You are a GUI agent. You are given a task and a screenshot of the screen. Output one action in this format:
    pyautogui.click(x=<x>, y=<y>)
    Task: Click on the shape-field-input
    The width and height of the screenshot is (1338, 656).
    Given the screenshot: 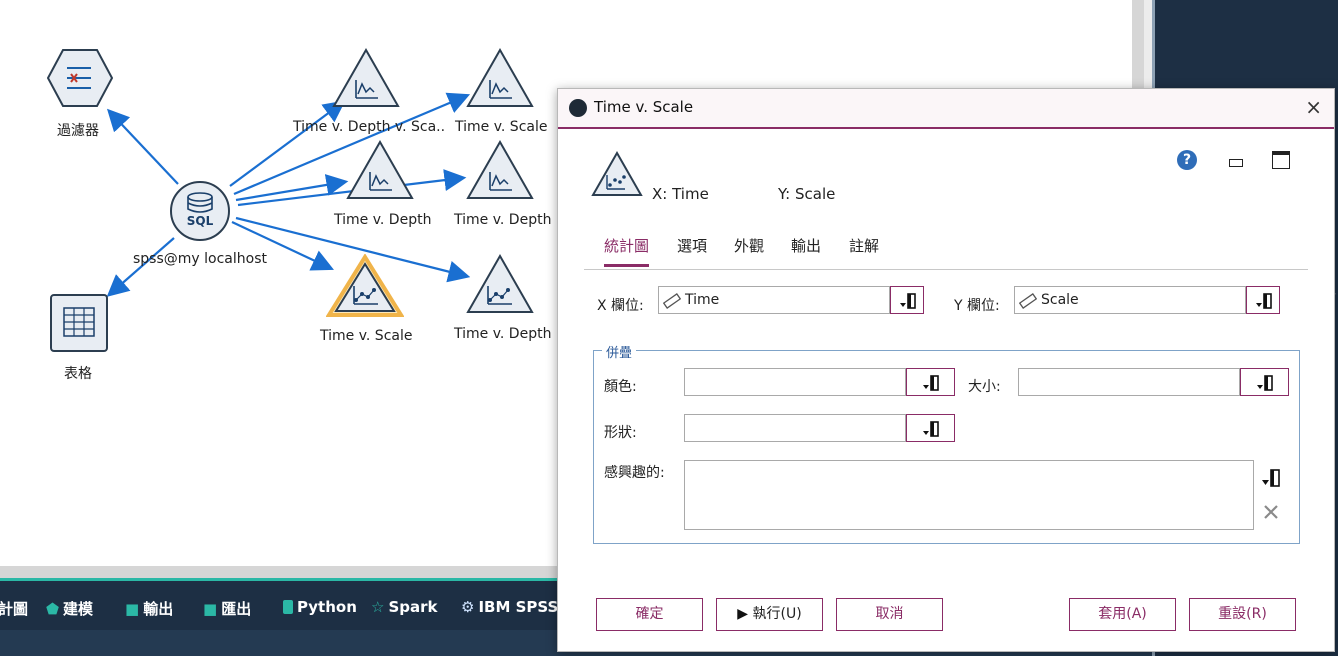 What is the action you would take?
    pyautogui.click(x=795, y=428)
    